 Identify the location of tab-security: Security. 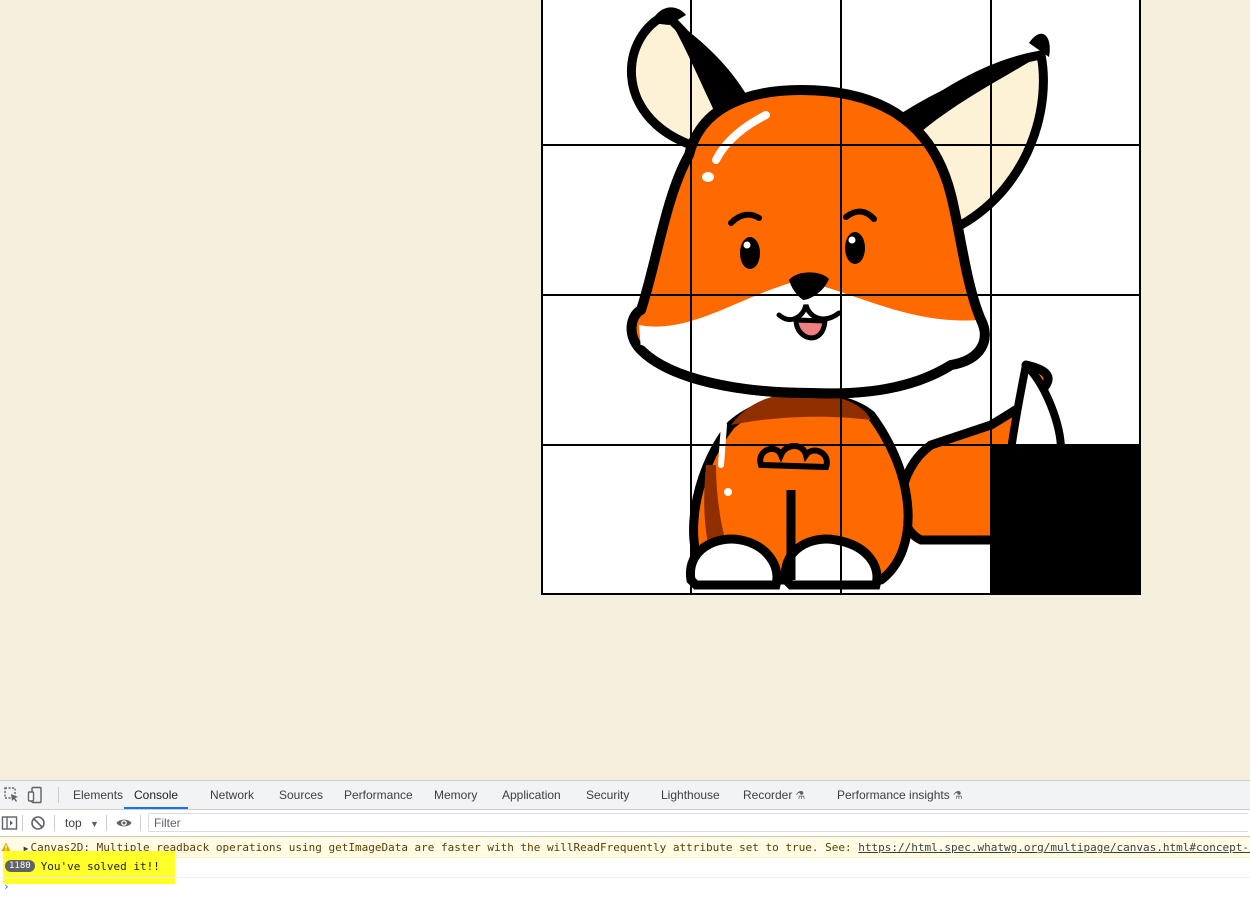
(607, 794).